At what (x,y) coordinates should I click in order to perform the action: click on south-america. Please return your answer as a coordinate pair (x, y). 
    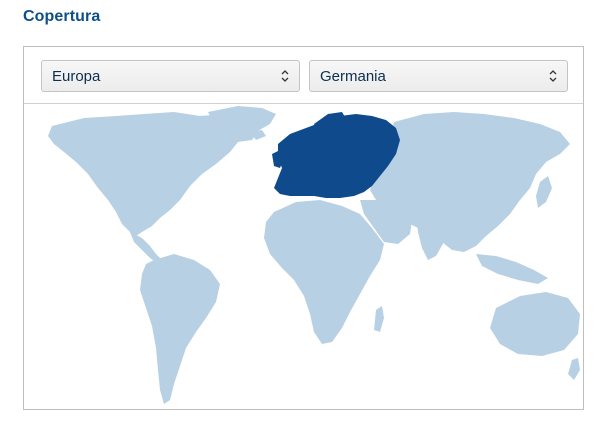
    Looking at the image, I should click on (180, 329).